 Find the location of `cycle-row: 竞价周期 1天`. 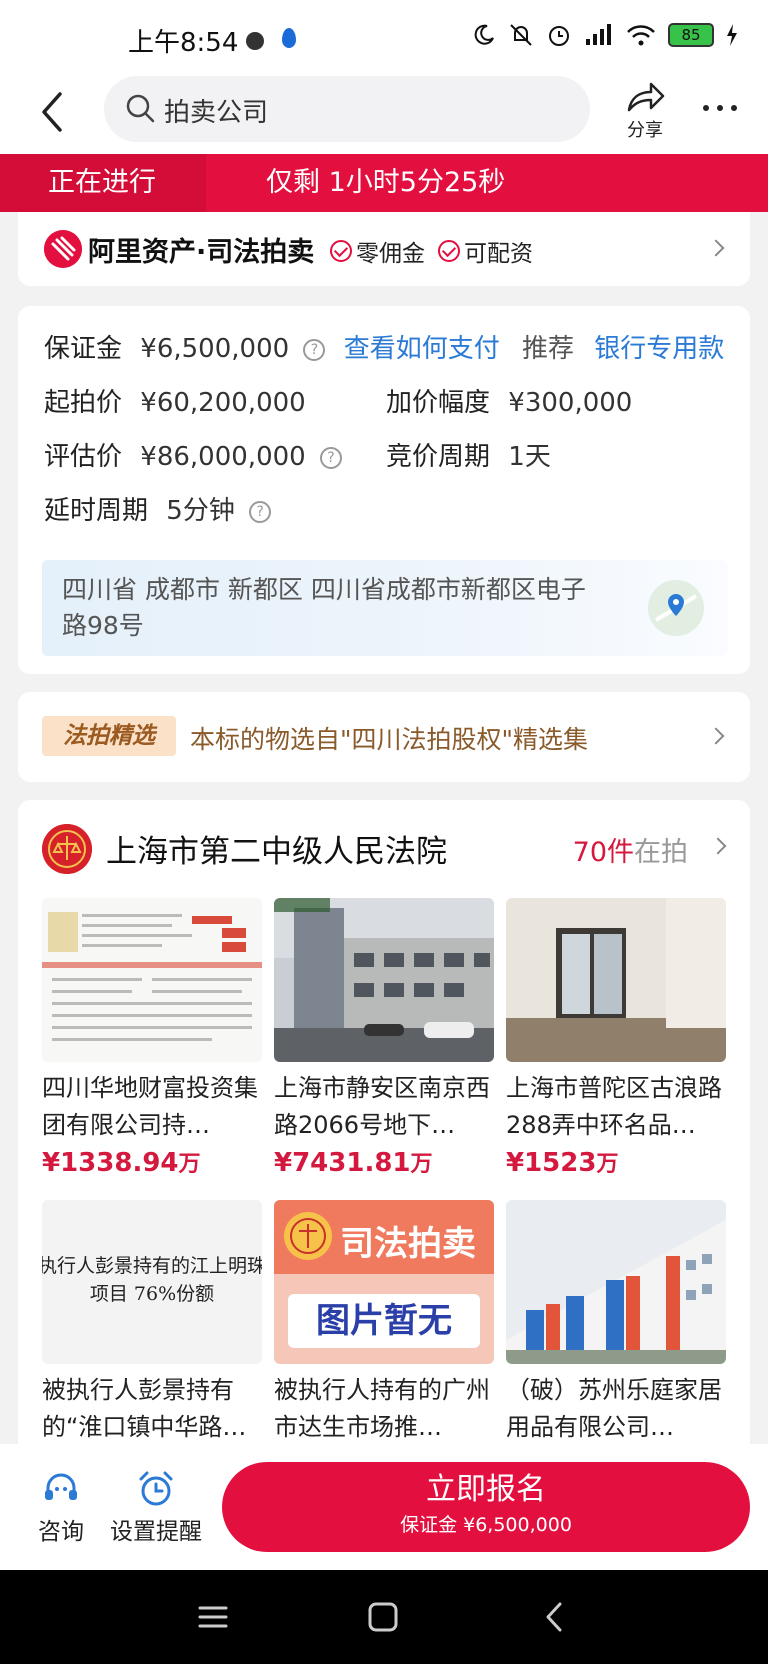

cycle-row: 竞价周期 1天 is located at coordinates (468, 454).